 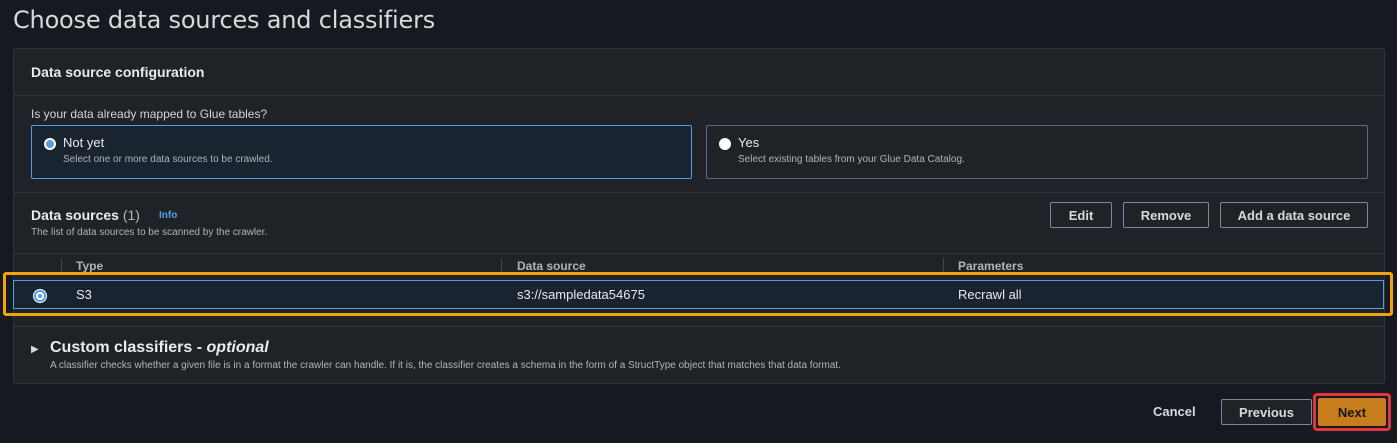 I want to click on next-button: Next, so click(x=1352, y=412).